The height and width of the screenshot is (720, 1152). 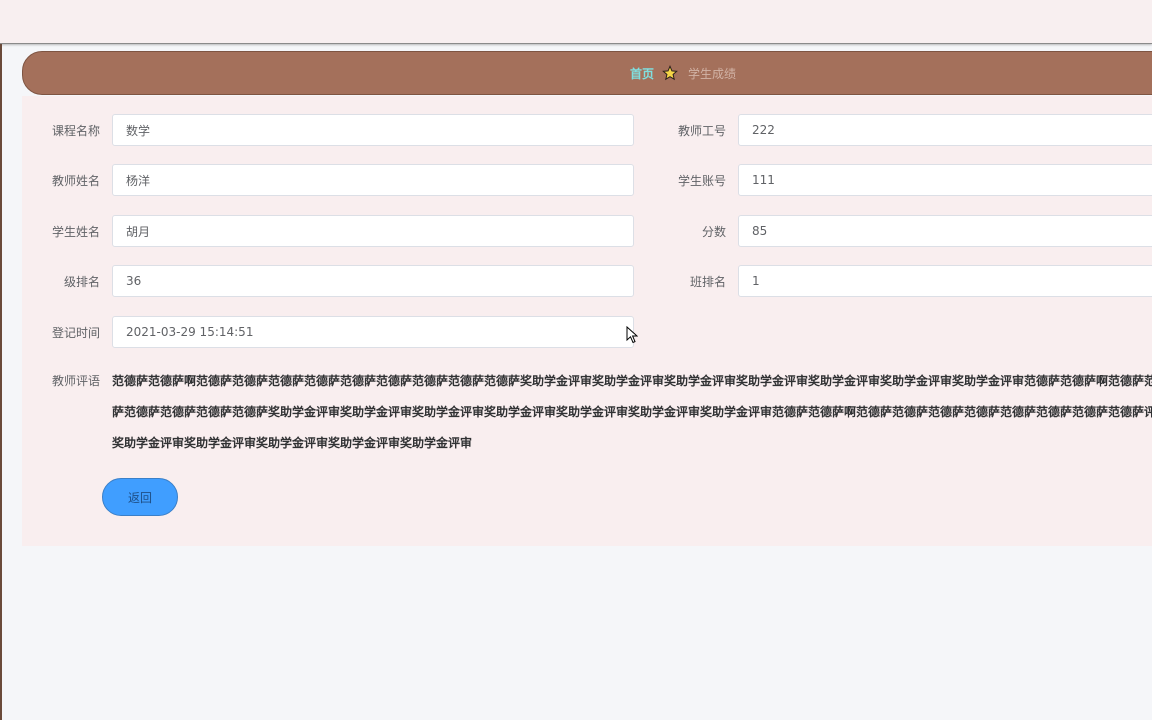 I want to click on register-time-field: 2021-03-29 15:14:51, so click(x=373, y=332).